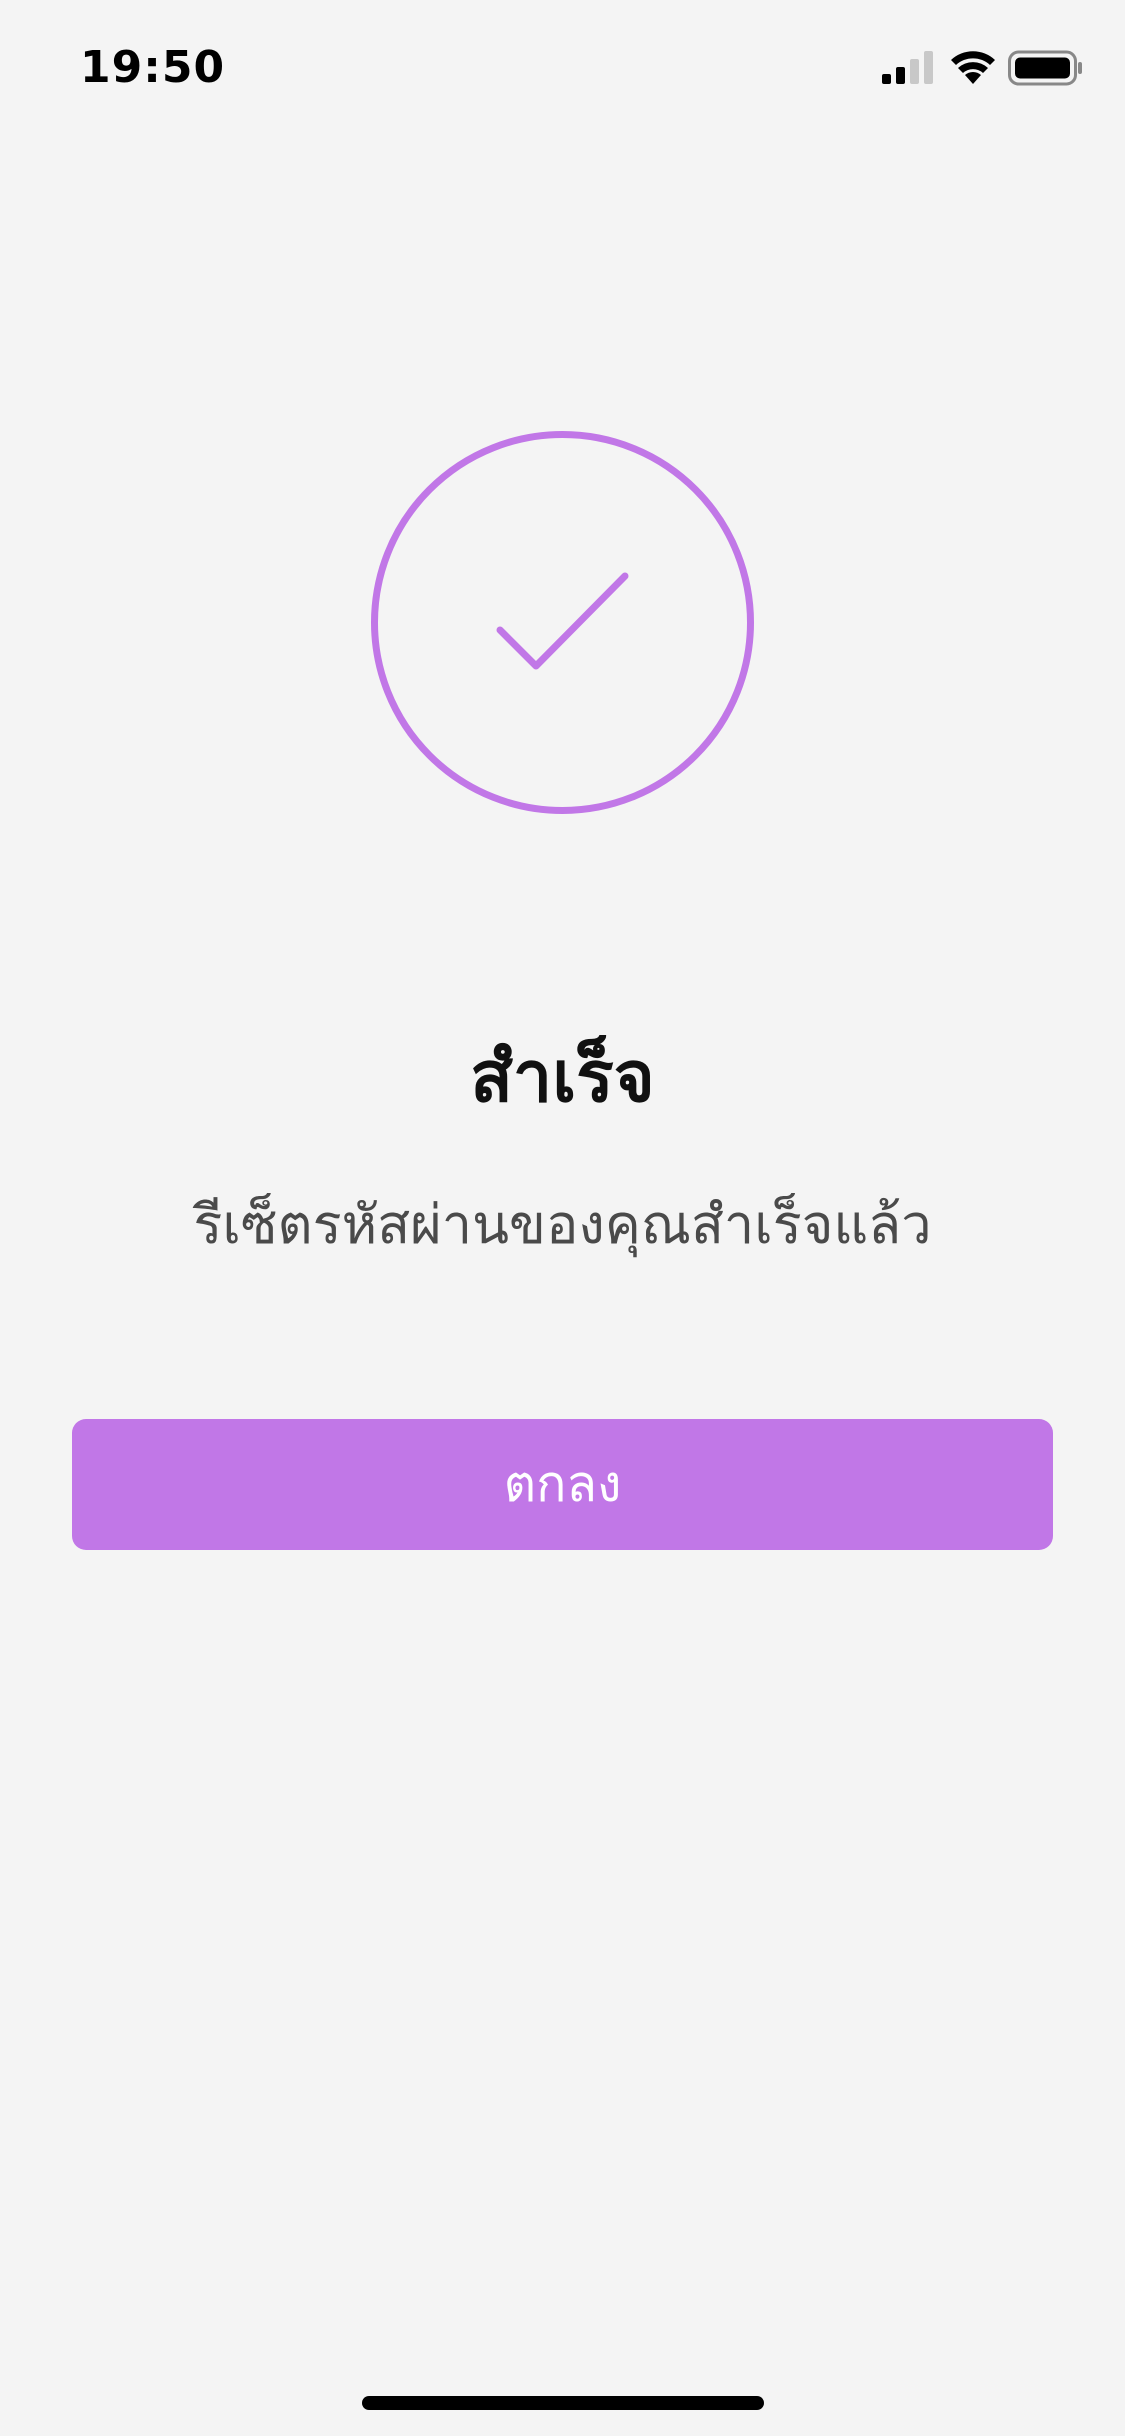 The width and height of the screenshot is (1125, 2436). I want to click on battery-icon, so click(1045, 68).